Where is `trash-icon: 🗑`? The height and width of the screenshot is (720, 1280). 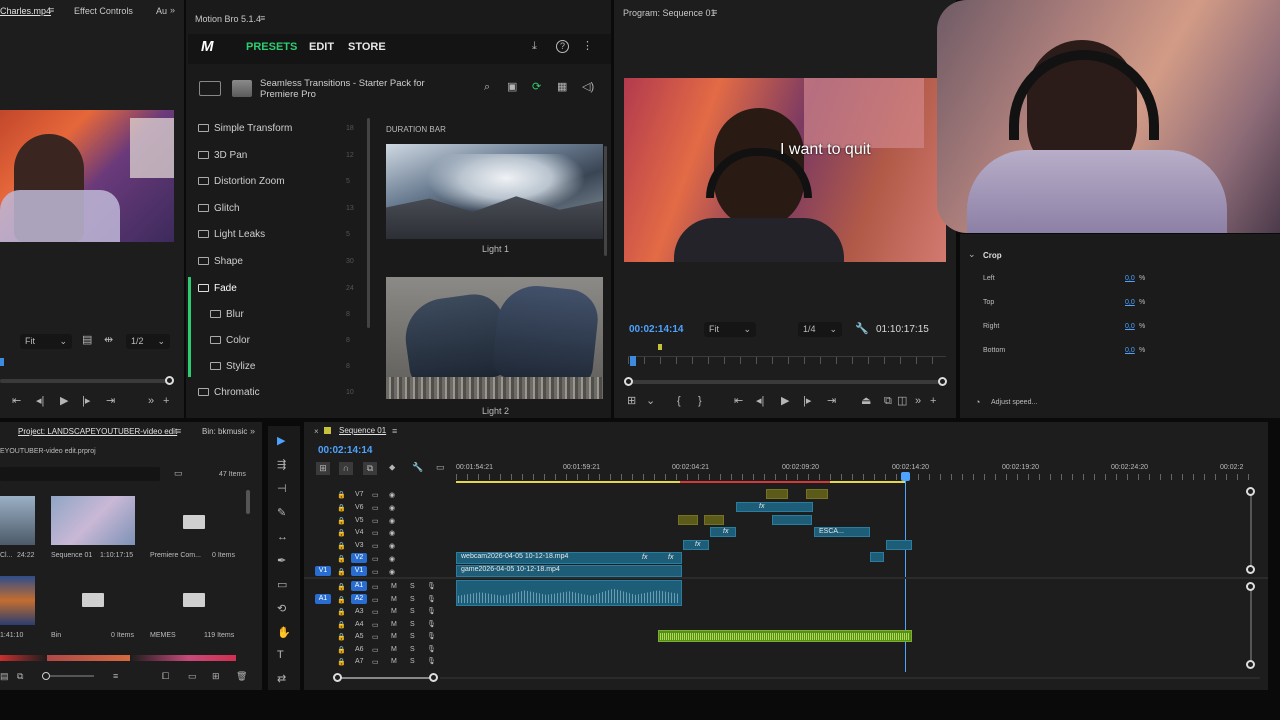 trash-icon: 🗑 is located at coordinates (241, 676).